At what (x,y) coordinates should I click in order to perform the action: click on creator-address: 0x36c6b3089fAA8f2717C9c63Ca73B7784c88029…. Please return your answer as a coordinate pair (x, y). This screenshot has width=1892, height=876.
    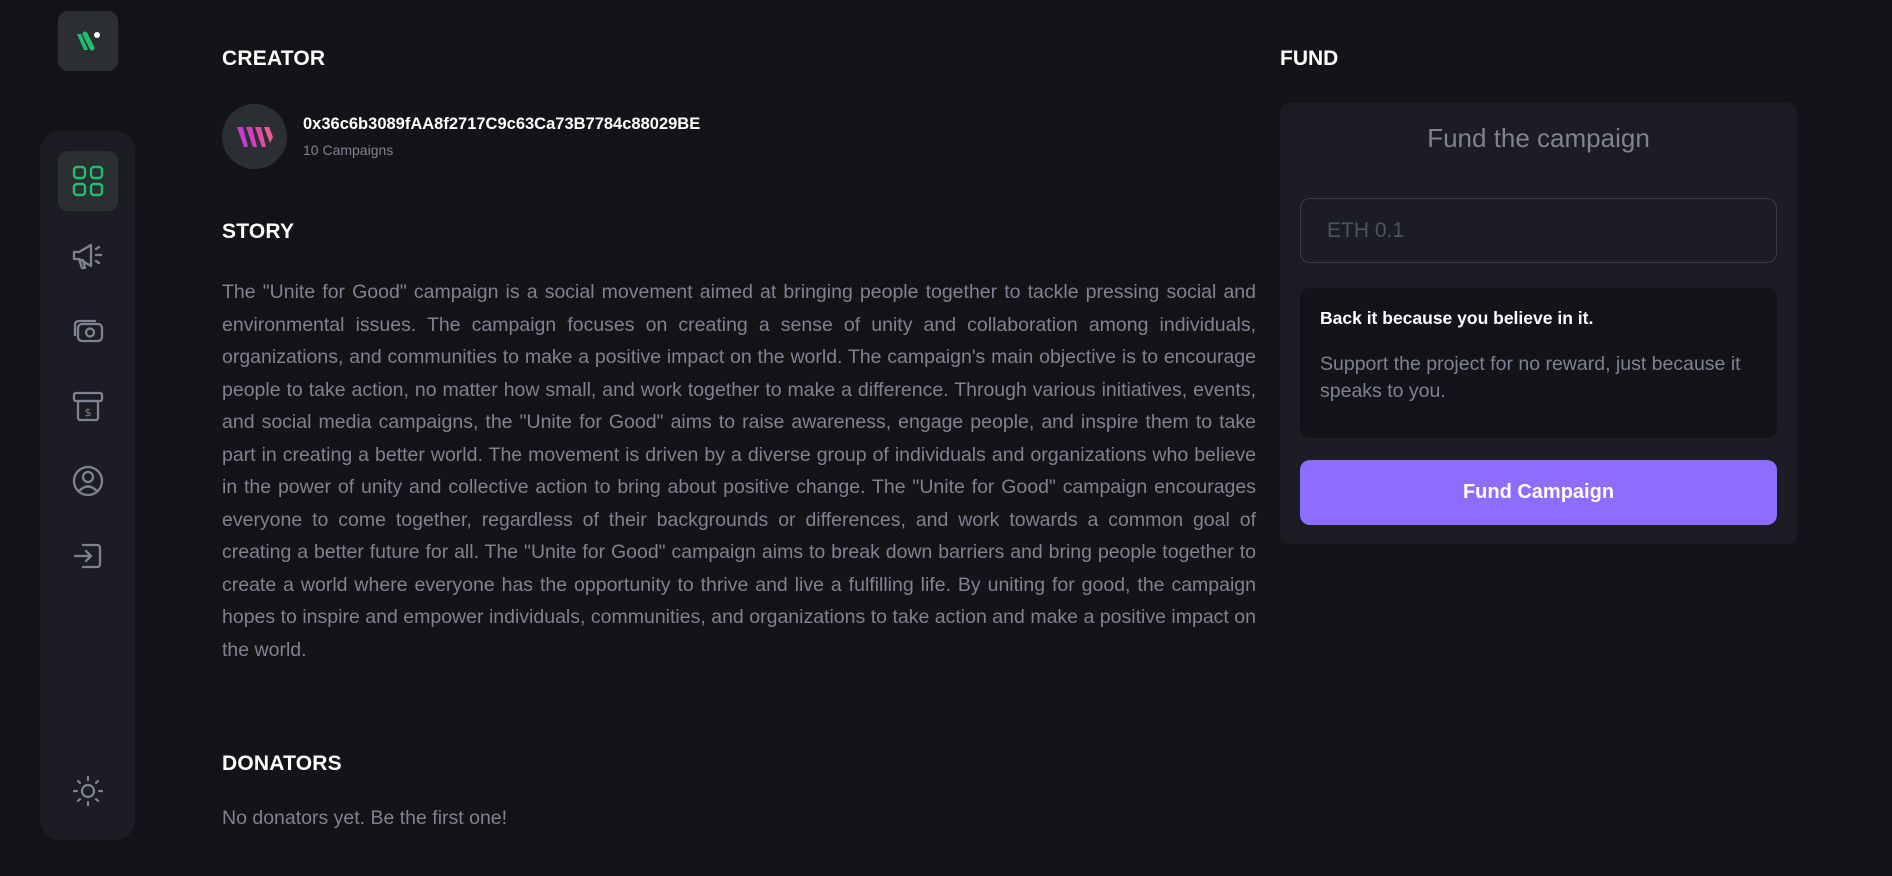
    Looking at the image, I should click on (502, 124).